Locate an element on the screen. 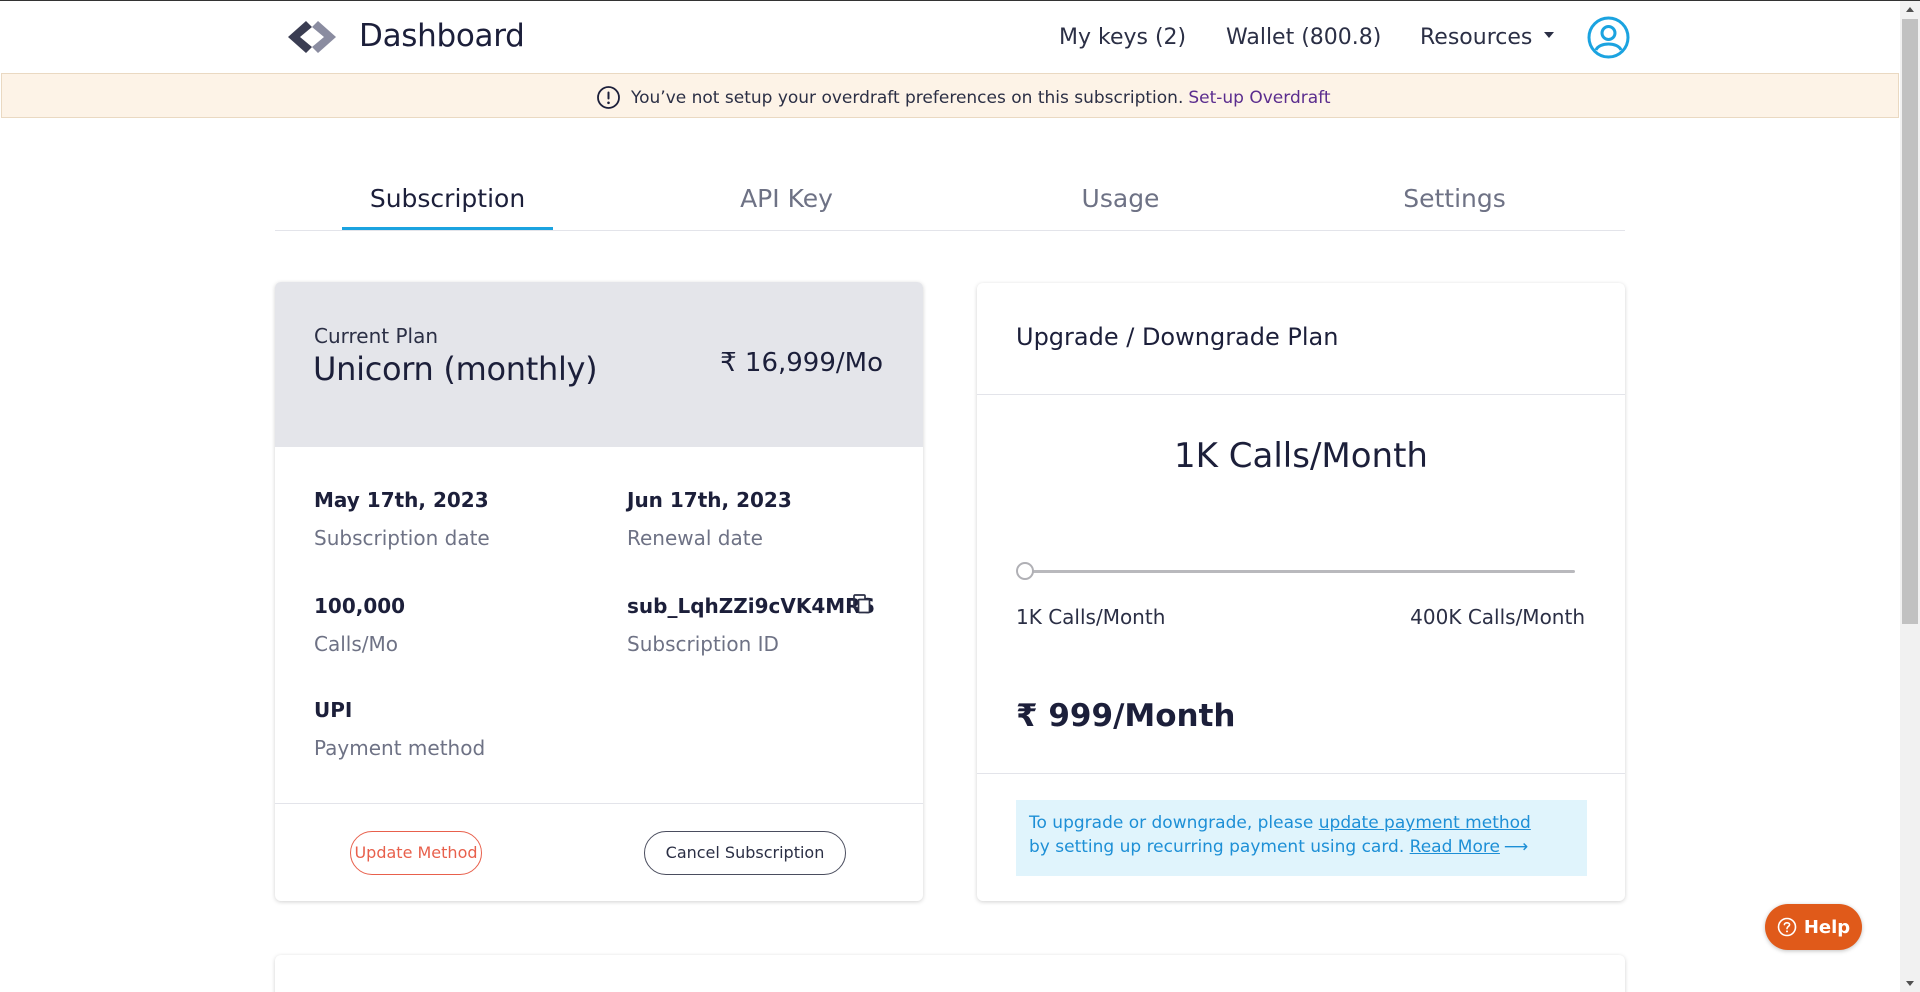  user-avatar-icon is located at coordinates (1608, 37).